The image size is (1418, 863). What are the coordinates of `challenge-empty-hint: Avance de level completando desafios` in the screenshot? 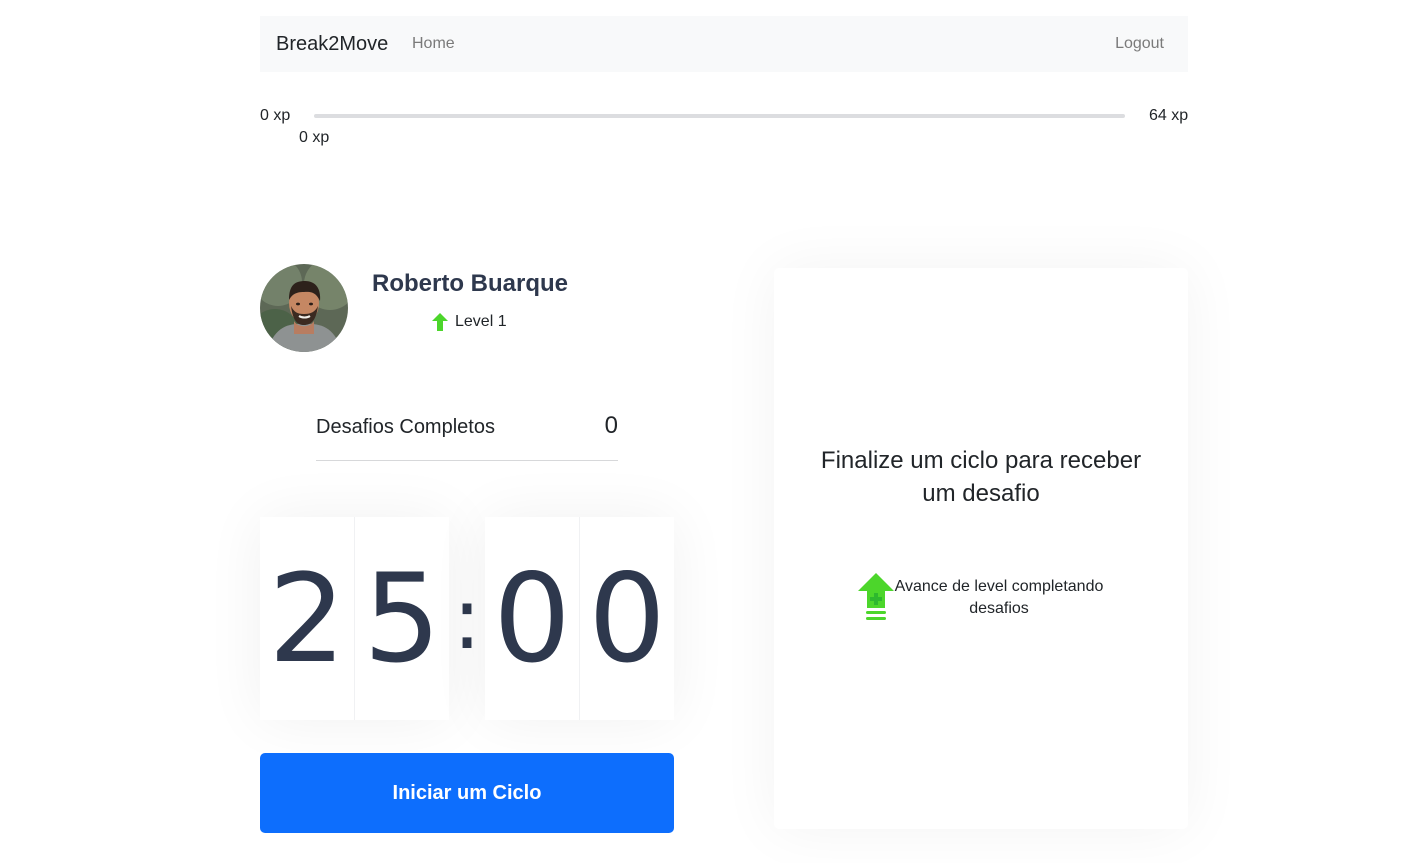 It's located at (999, 597).